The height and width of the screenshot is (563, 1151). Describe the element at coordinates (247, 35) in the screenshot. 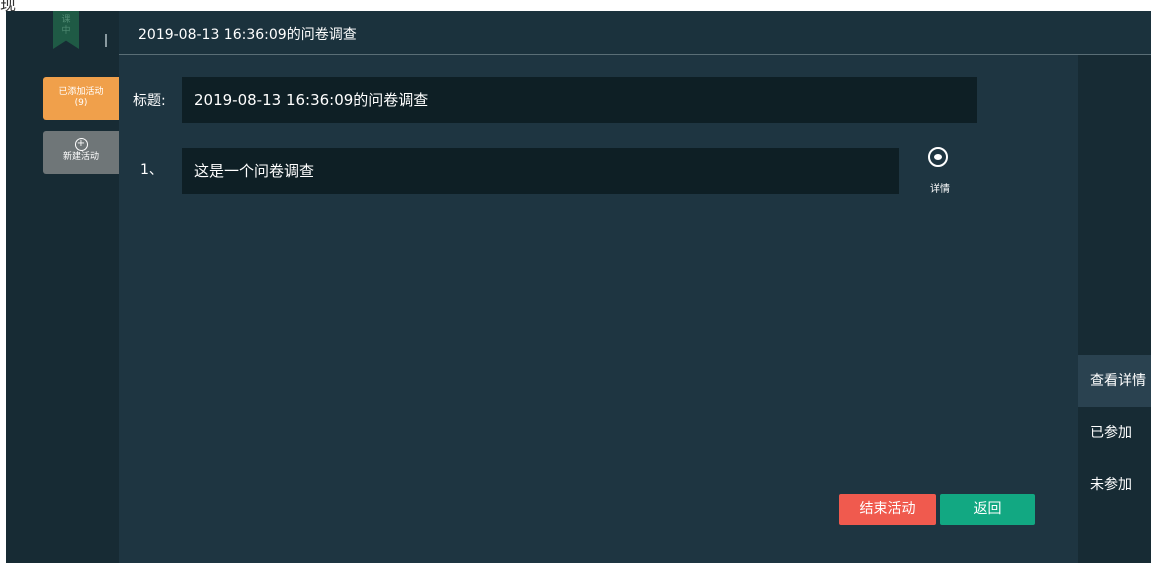

I see `page-title: 2019-08-13 16:36:09的问卷调查` at that location.